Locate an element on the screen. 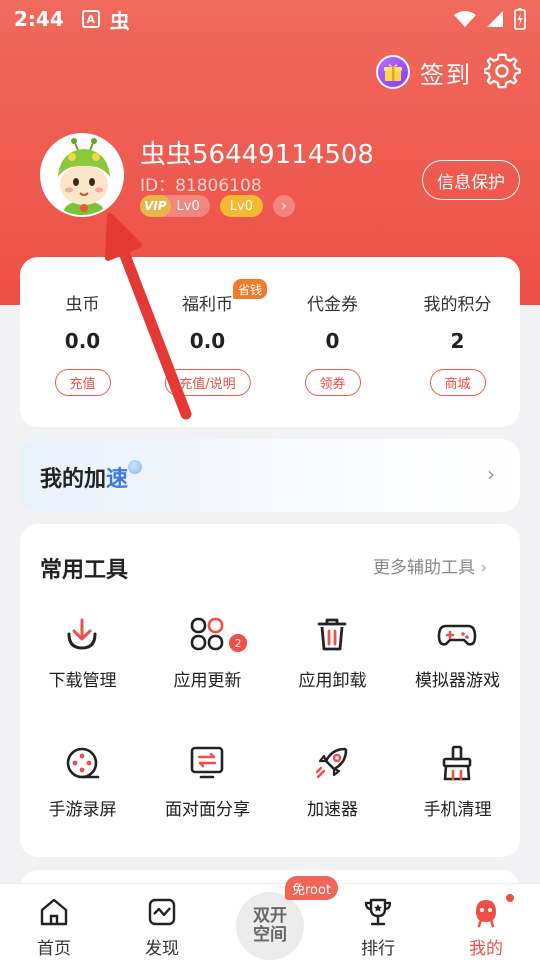 This screenshot has width=540, height=960. claim-voucher-button: 领券 is located at coordinates (332, 382).